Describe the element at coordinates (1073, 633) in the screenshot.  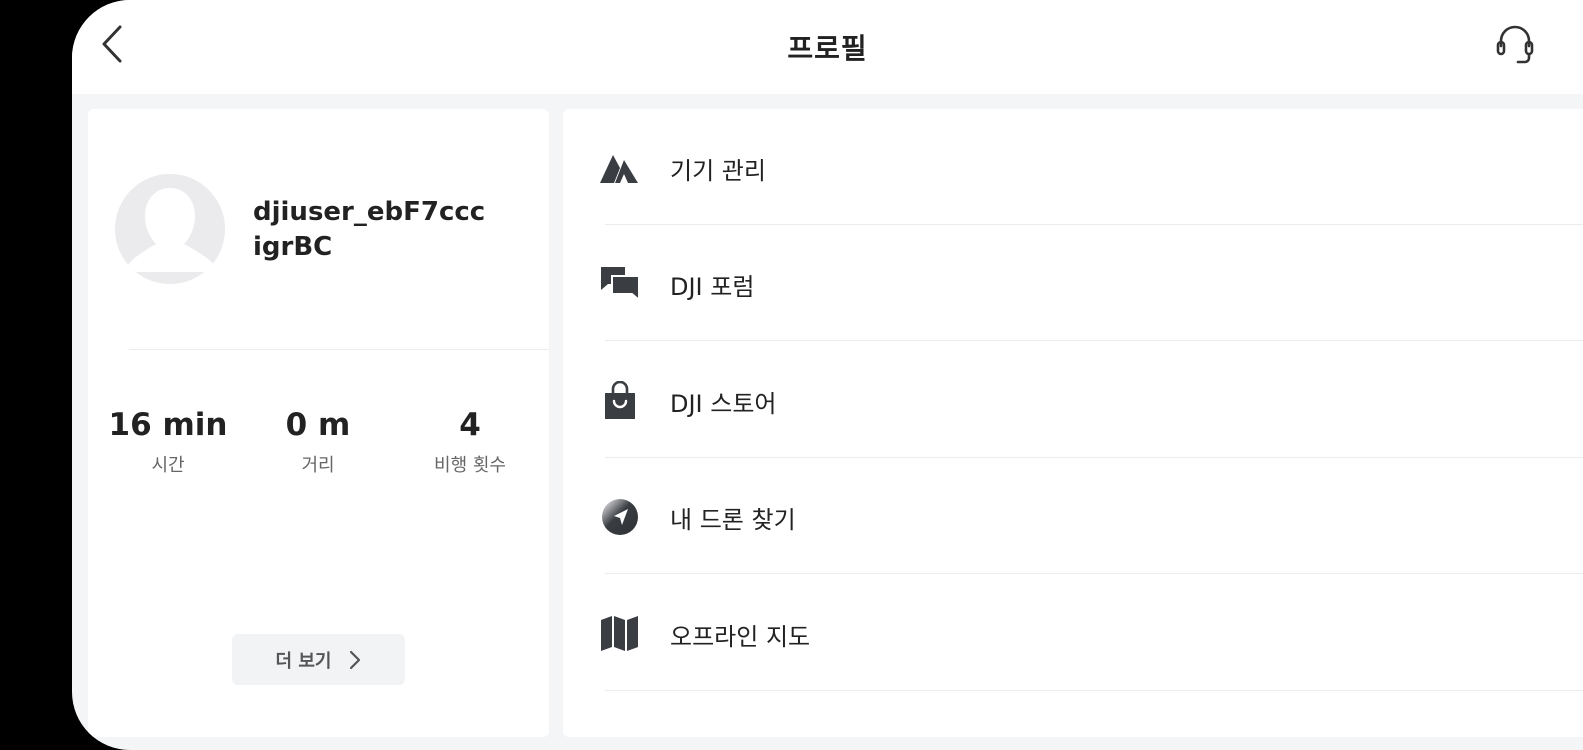
I see `menu-item-offline-map: 오프라인 지도` at that location.